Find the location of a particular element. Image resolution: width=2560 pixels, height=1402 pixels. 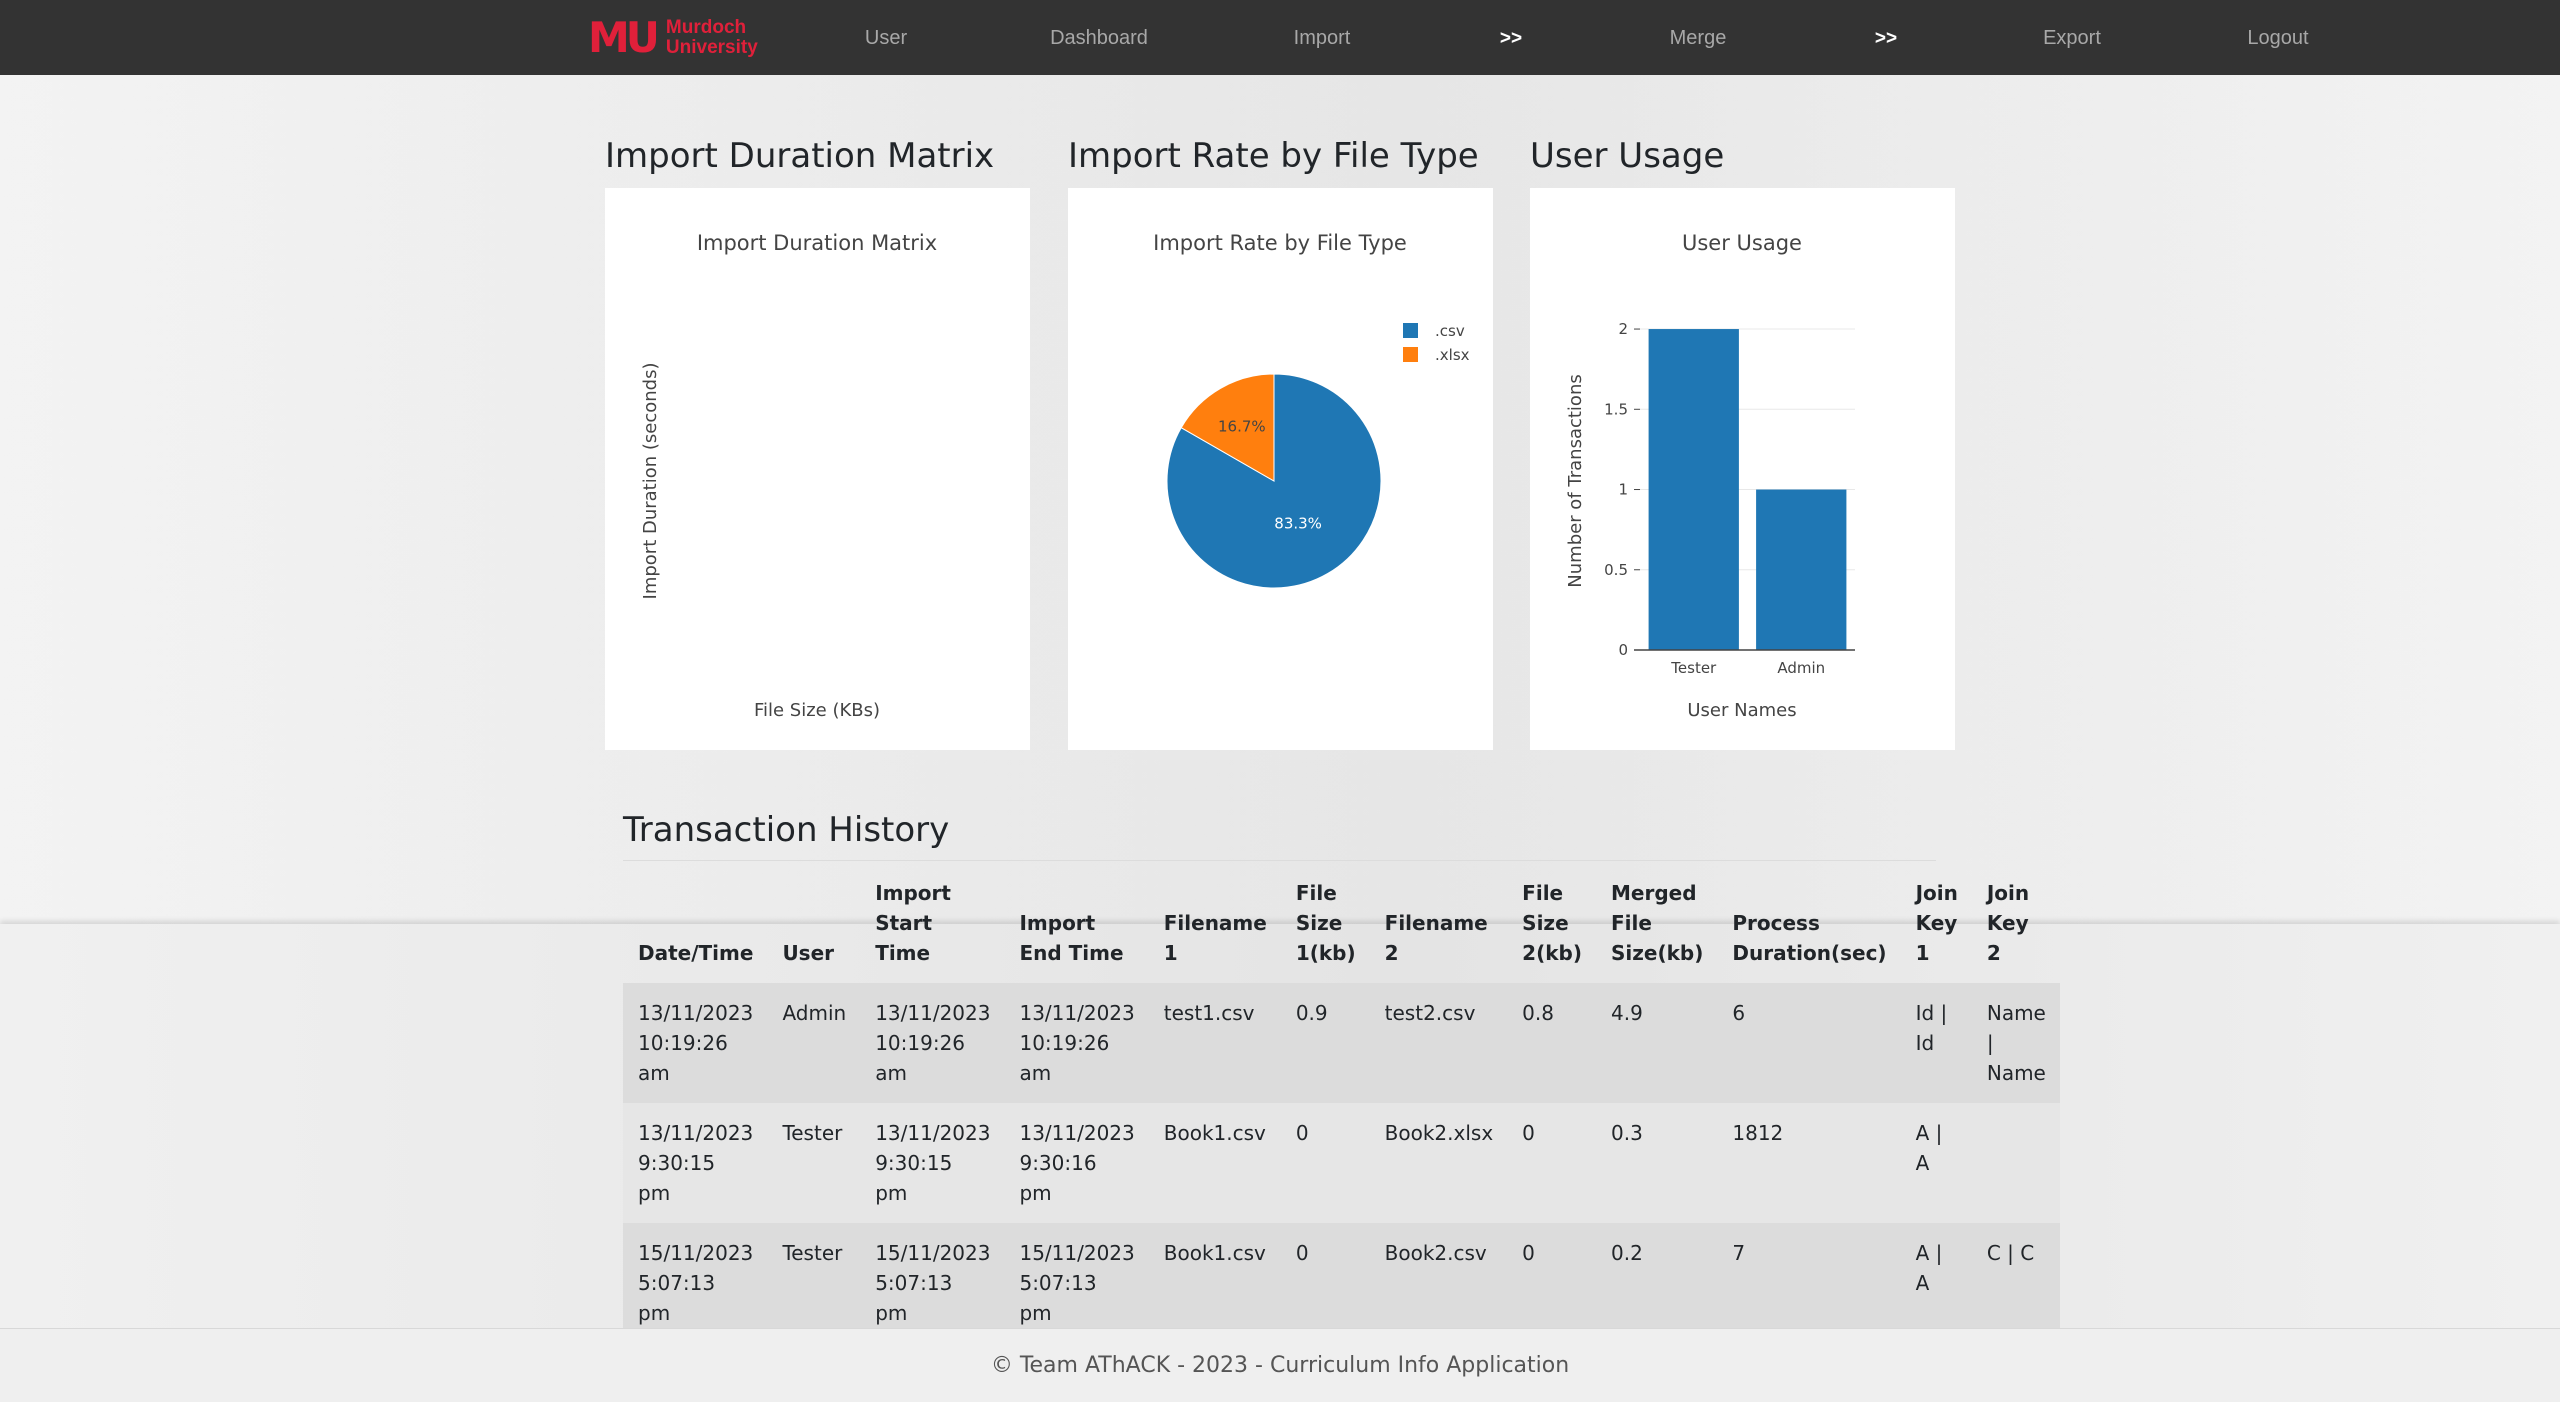

scatter-title: Import Duration Matrix is located at coordinates (817, 243).